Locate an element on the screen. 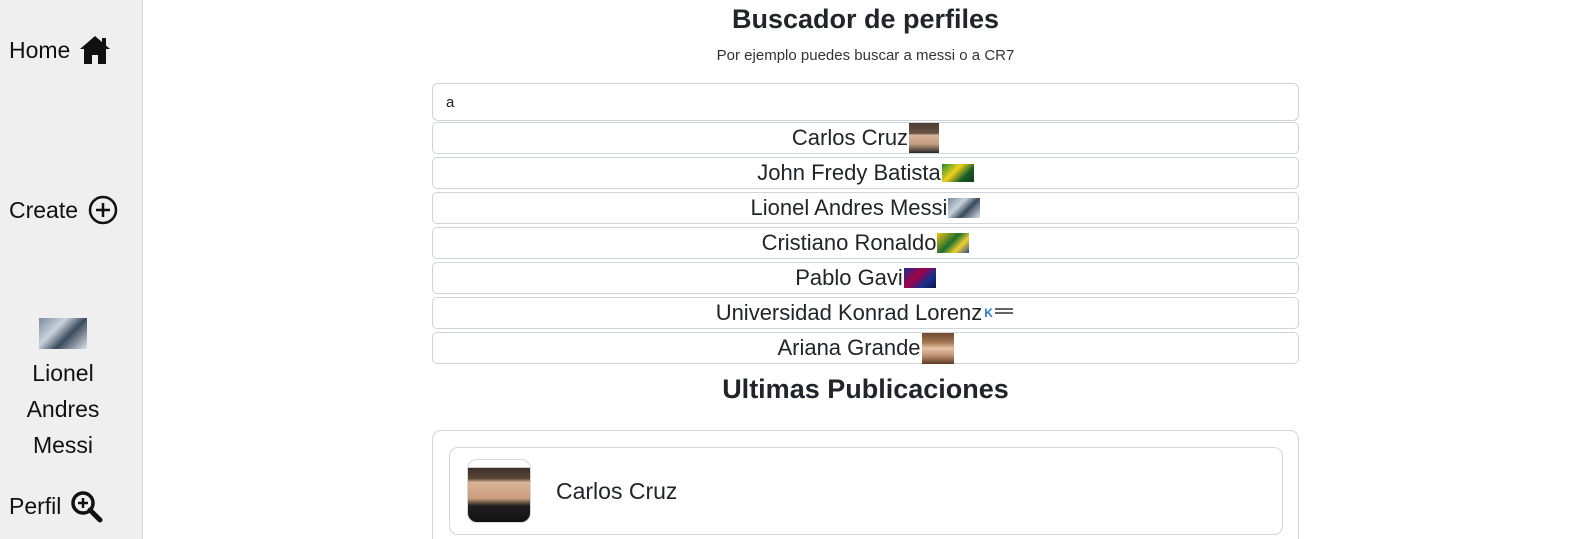 The height and width of the screenshot is (539, 1584). result-item: Lionel Andres Messi is located at coordinates (865, 208).